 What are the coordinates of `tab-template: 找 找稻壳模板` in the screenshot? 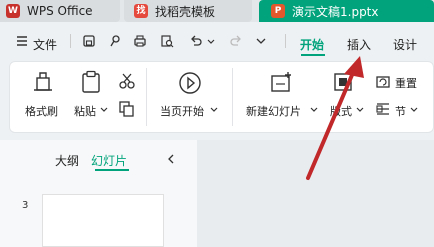 It's located at (188, 11).